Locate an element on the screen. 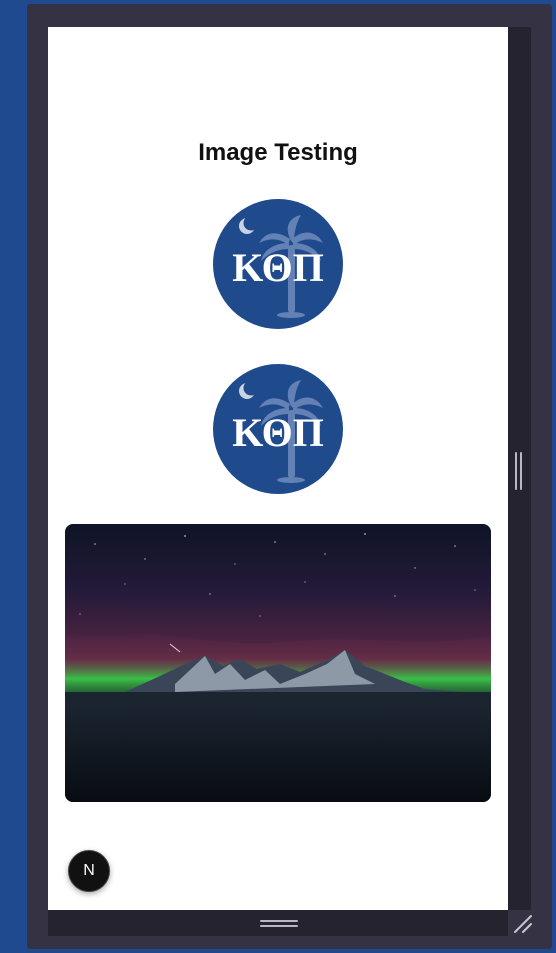 Image resolution: width=556 pixels, height=953 pixels. vertical-resize-rail is located at coordinates (519, 468).